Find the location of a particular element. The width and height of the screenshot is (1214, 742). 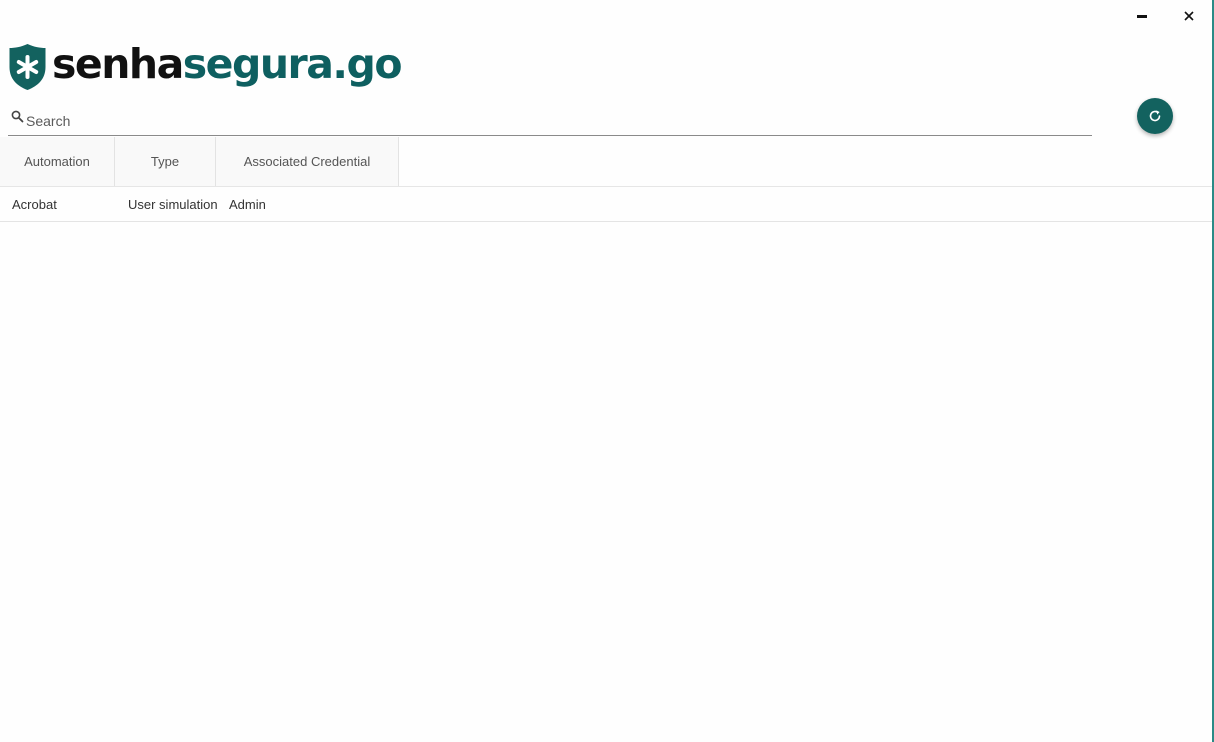

cell-associated-credential: Admin is located at coordinates (247, 204).